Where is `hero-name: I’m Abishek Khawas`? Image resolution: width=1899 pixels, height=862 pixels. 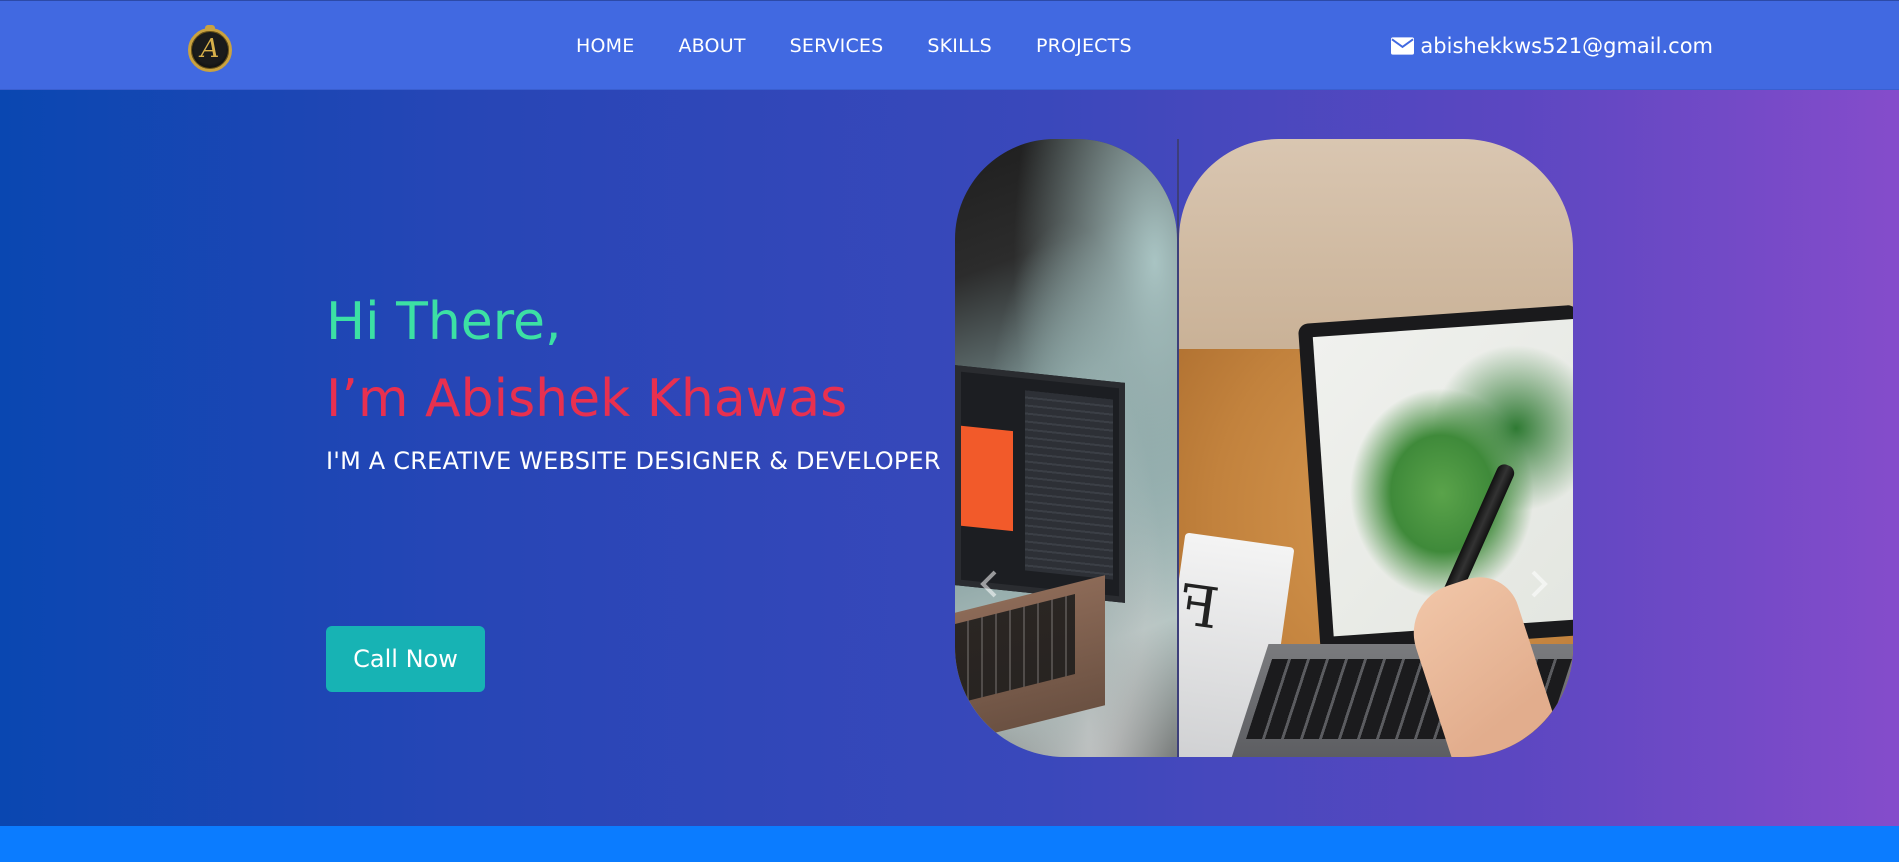 hero-name: I’m Abishek Khawas is located at coordinates (587, 399).